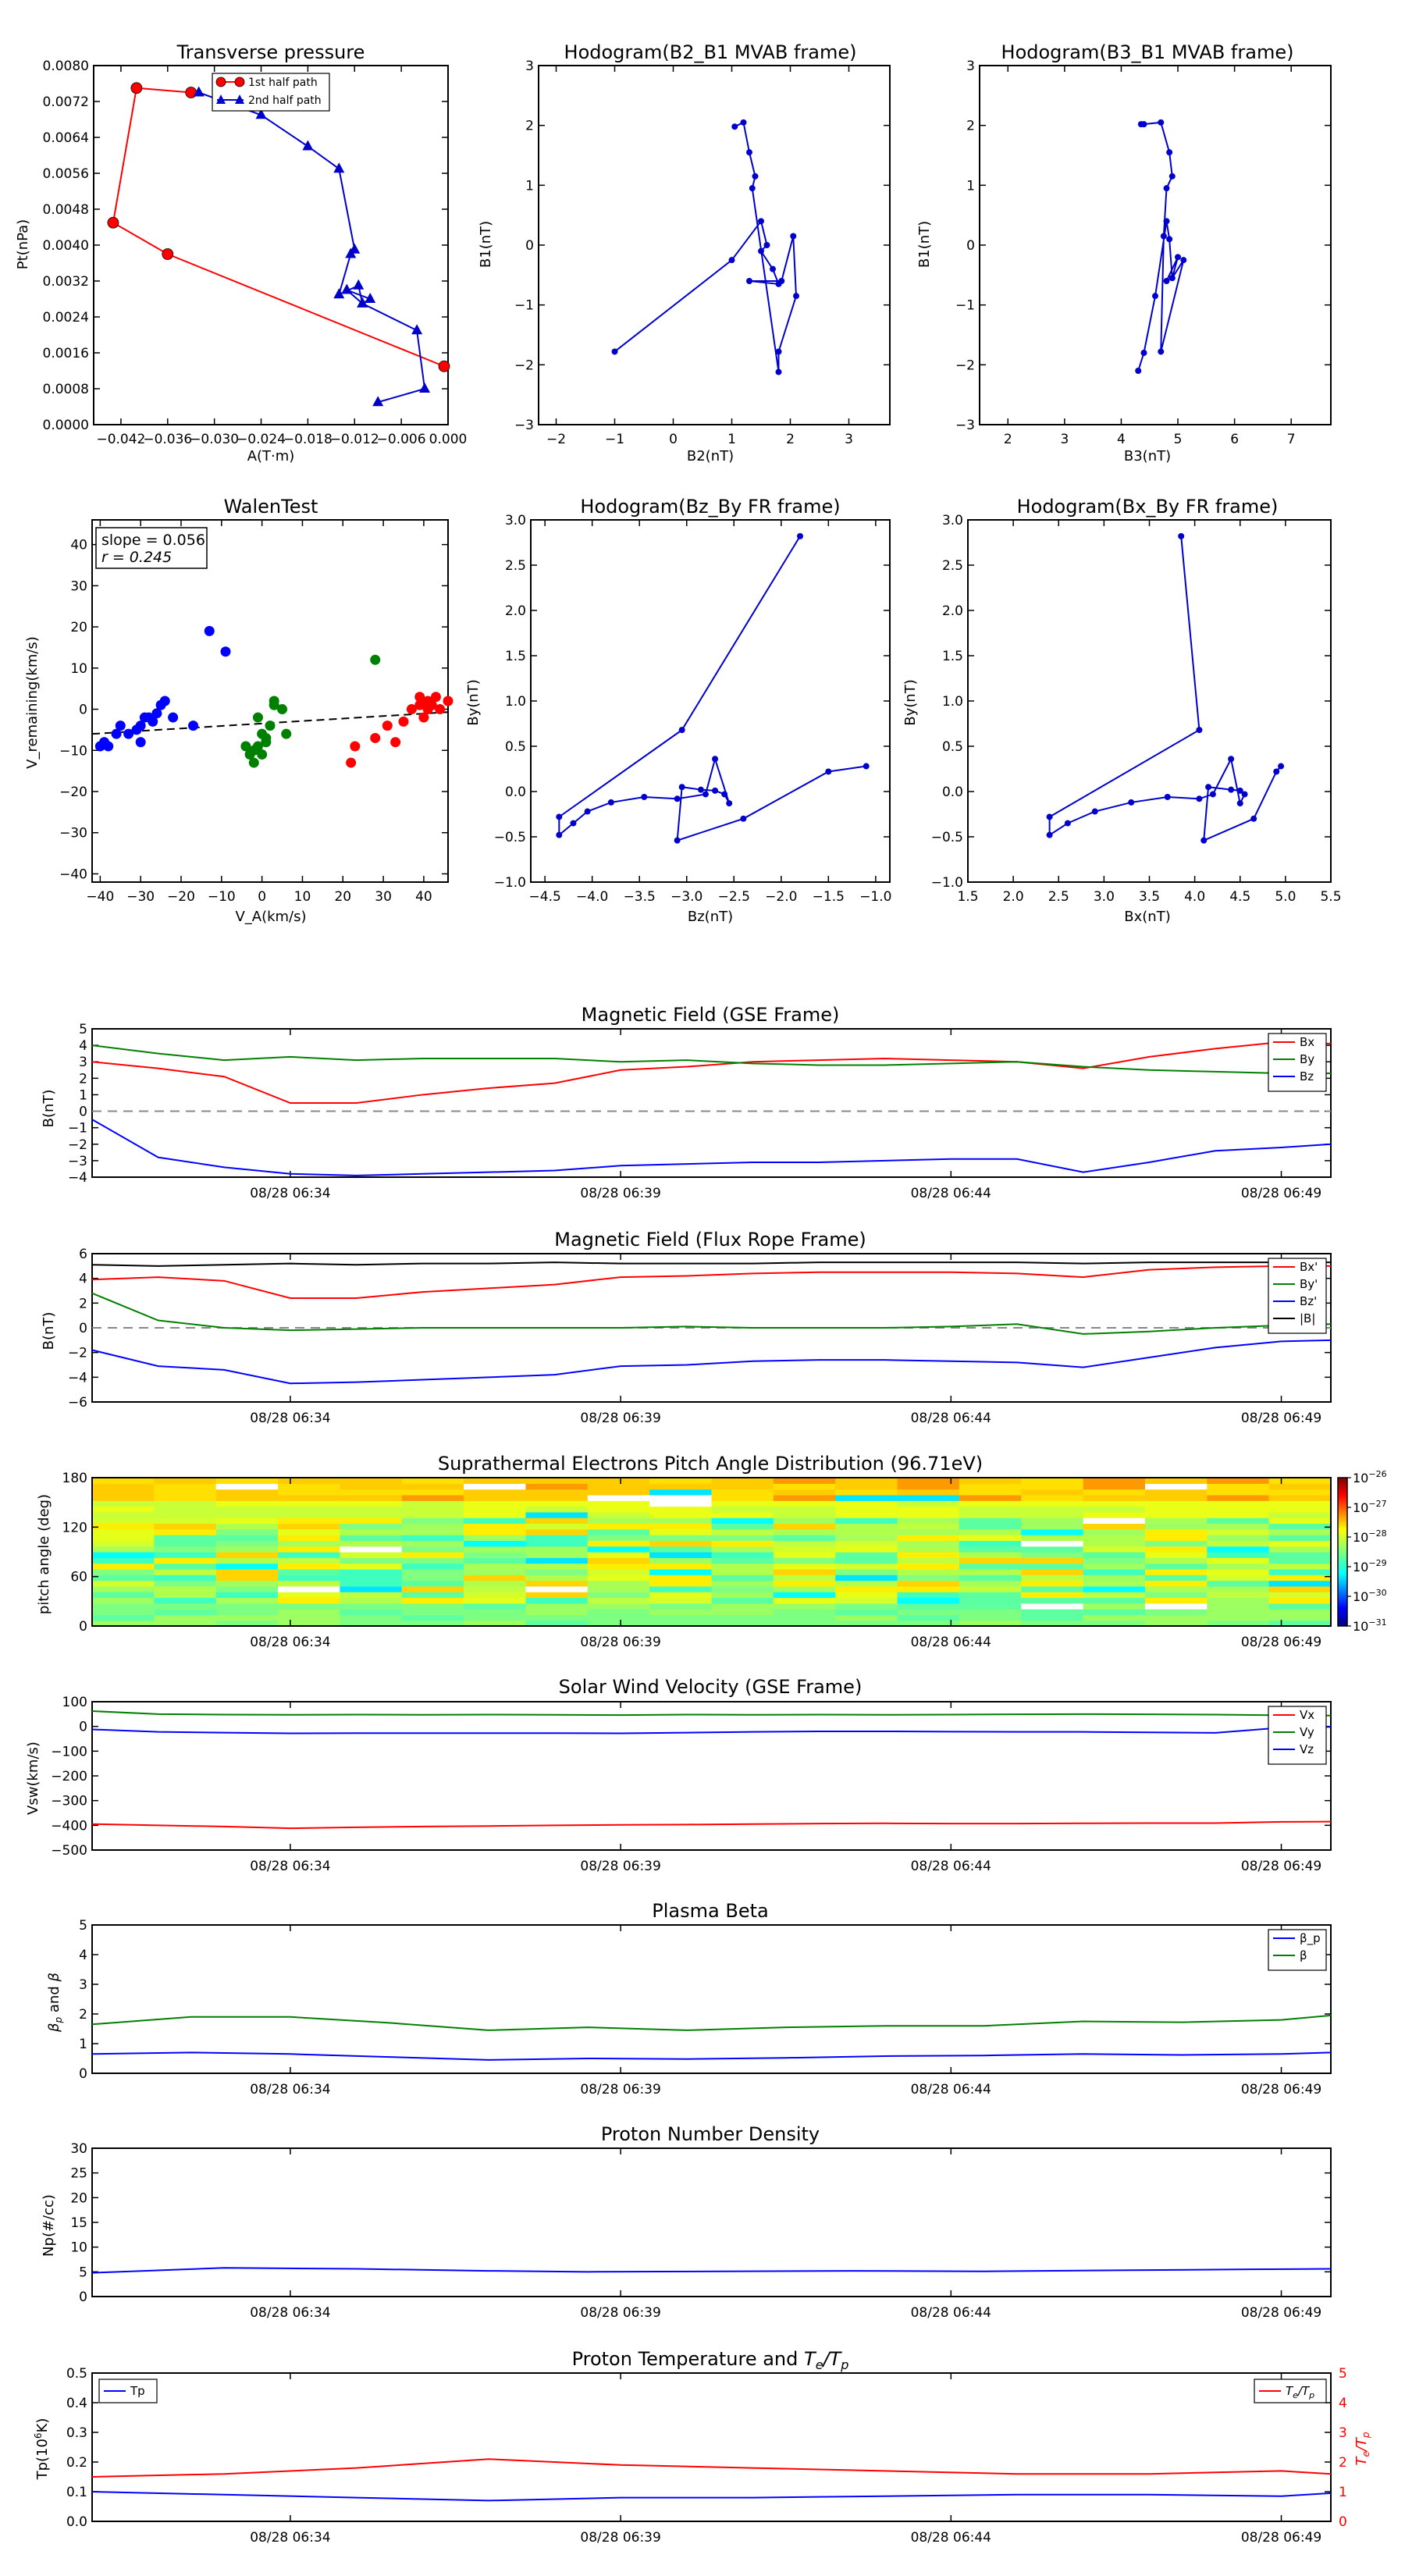 This screenshot has height=2576, width=1405. I want to click on np-ytick-label: 0, so click(83, 2297).